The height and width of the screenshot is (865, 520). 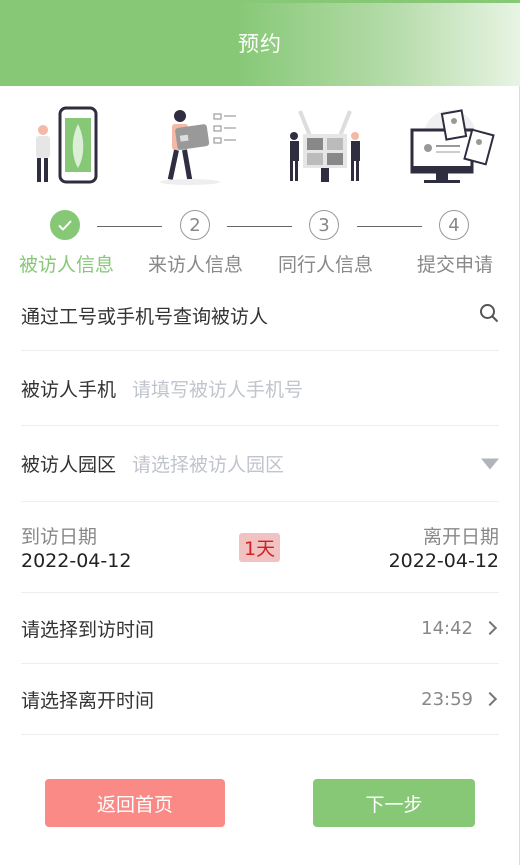 What do you see at coordinates (452, 146) in the screenshot?
I see `illustration-monitor` at bounding box center [452, 146].